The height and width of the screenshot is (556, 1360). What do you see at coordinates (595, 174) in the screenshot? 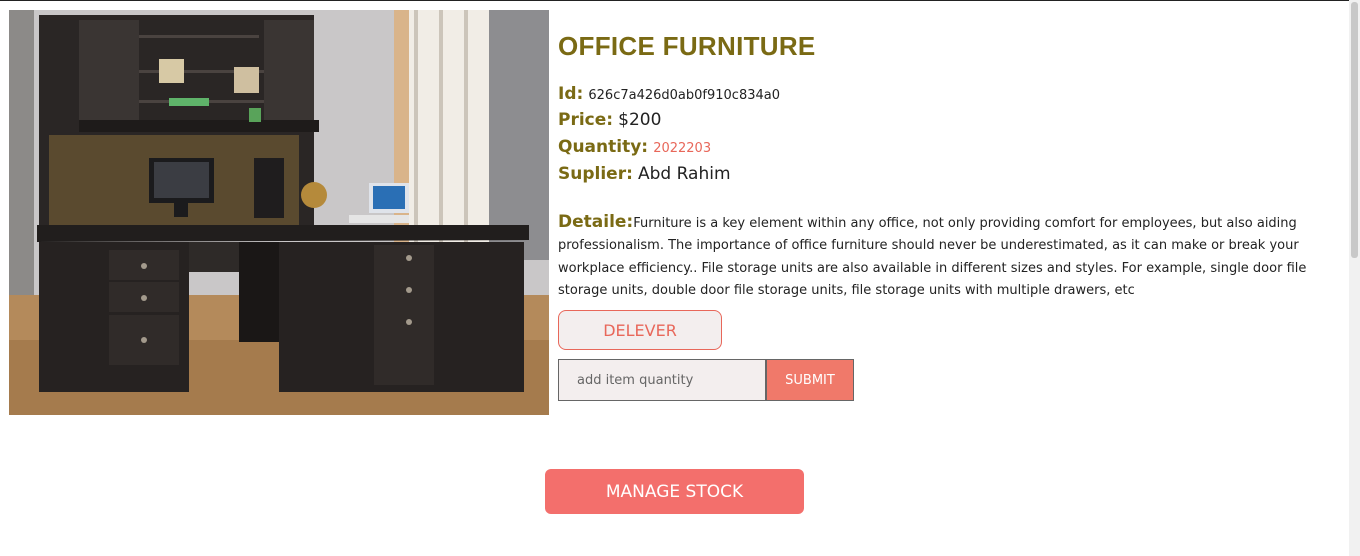
I see `supplier-label: Suplier:` at bounding box center [595, 174].